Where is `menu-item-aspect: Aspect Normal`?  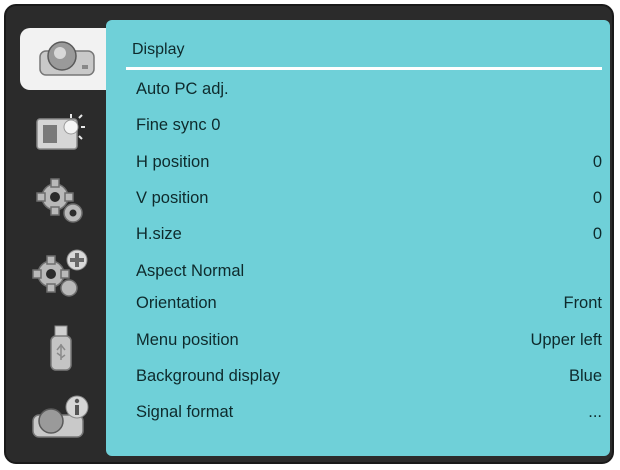 menu-item-aspect: Aspect Normal is located at coordinates (369, 272).